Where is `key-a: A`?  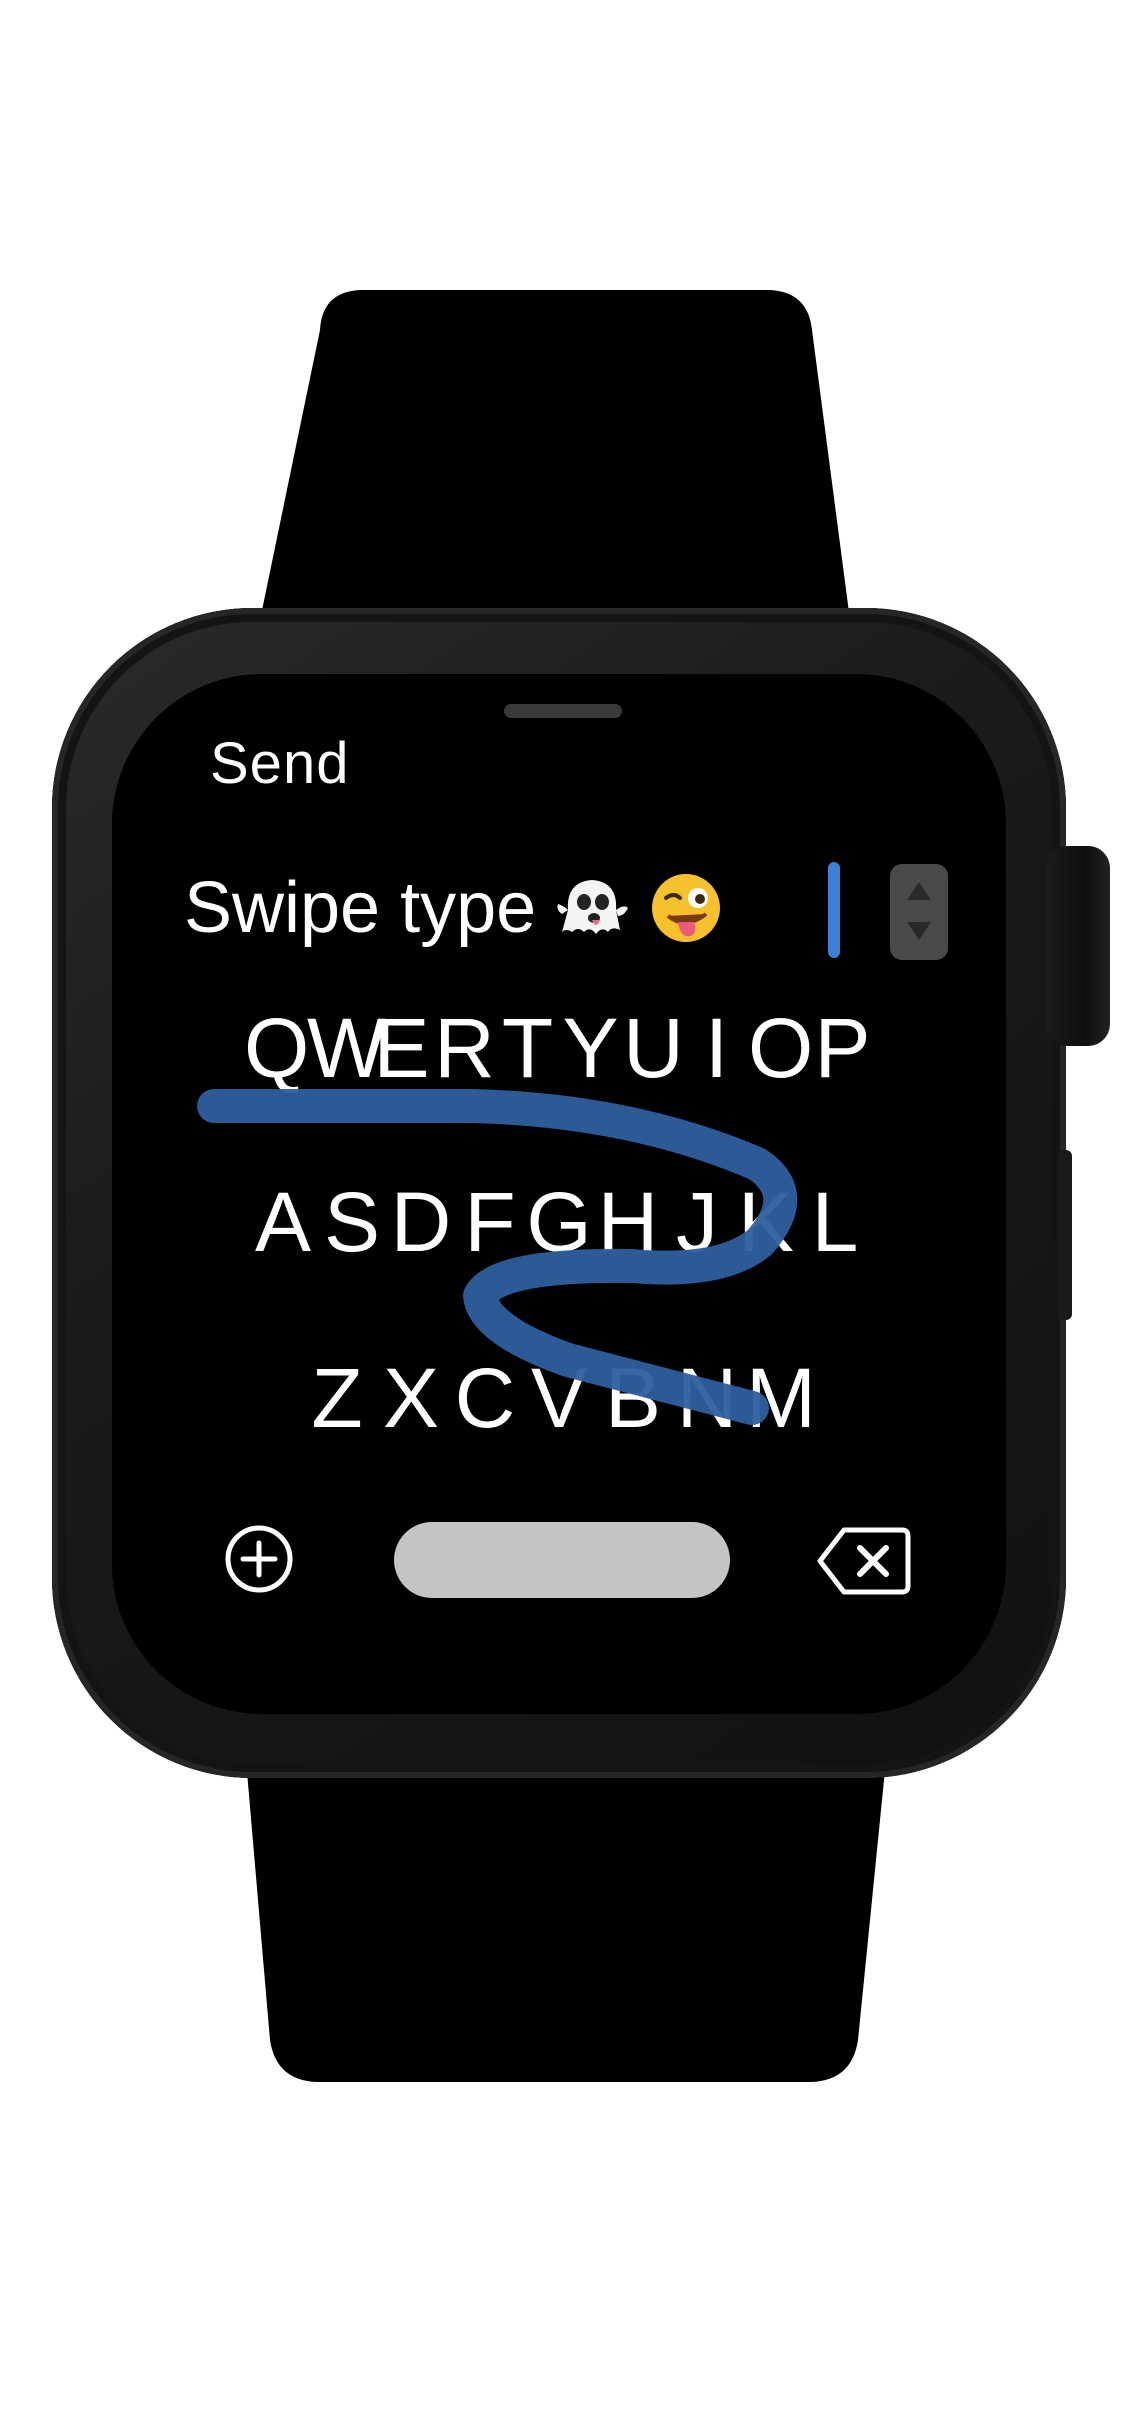
key-a: A is located at coordinates (283, 1222).